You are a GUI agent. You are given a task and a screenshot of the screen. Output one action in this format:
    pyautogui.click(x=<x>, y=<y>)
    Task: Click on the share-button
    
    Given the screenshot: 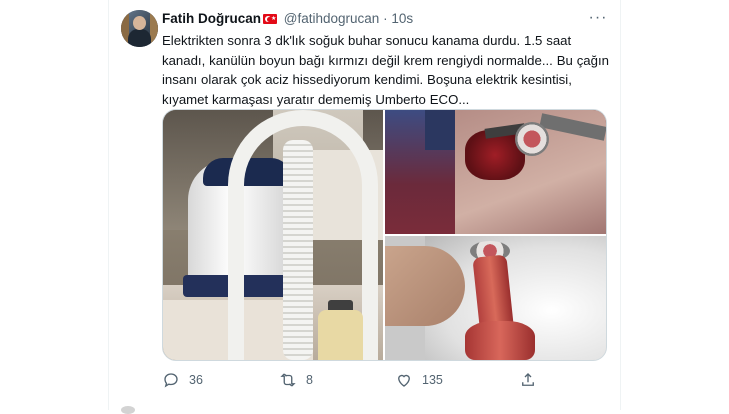 What is the action you would take?
    pyautogui.click(x=528, y=380)
    